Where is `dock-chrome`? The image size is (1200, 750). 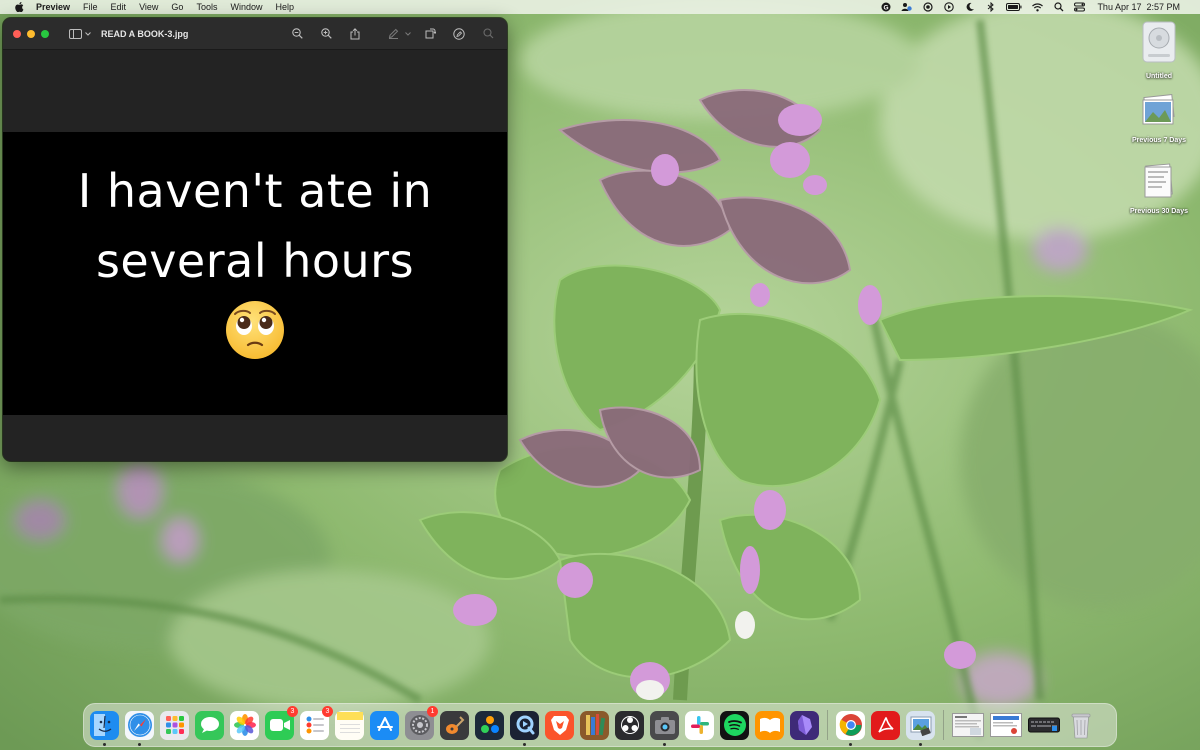
dock-chrome is located at coordinates (850, 728).